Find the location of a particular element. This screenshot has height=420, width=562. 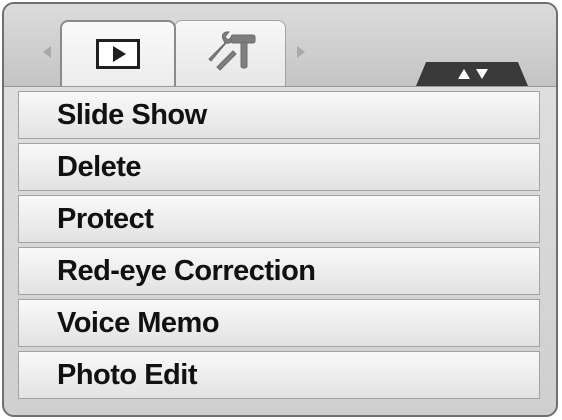

tab-playback is located at coordinates (118, 53).